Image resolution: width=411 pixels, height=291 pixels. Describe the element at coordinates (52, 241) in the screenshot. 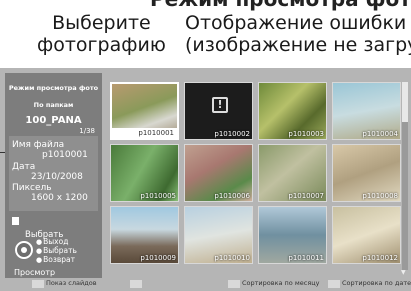

I see `action-exit: Выход` at that location.